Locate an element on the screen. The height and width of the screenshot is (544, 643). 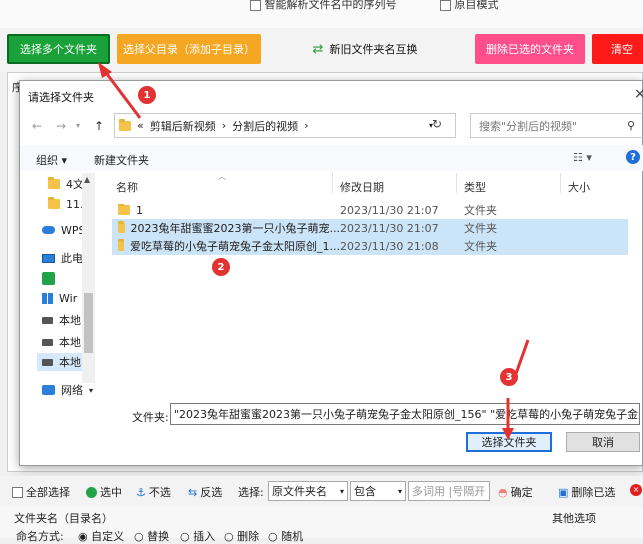
confirm-icon: ◓ is located at coordinates (503, 492).